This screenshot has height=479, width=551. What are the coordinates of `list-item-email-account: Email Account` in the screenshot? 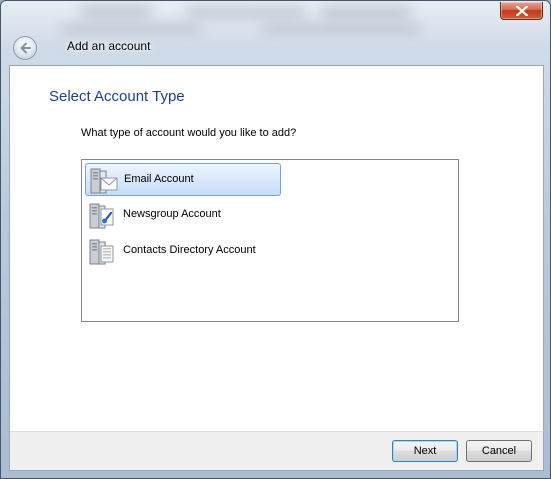 It's located at (183, 179).